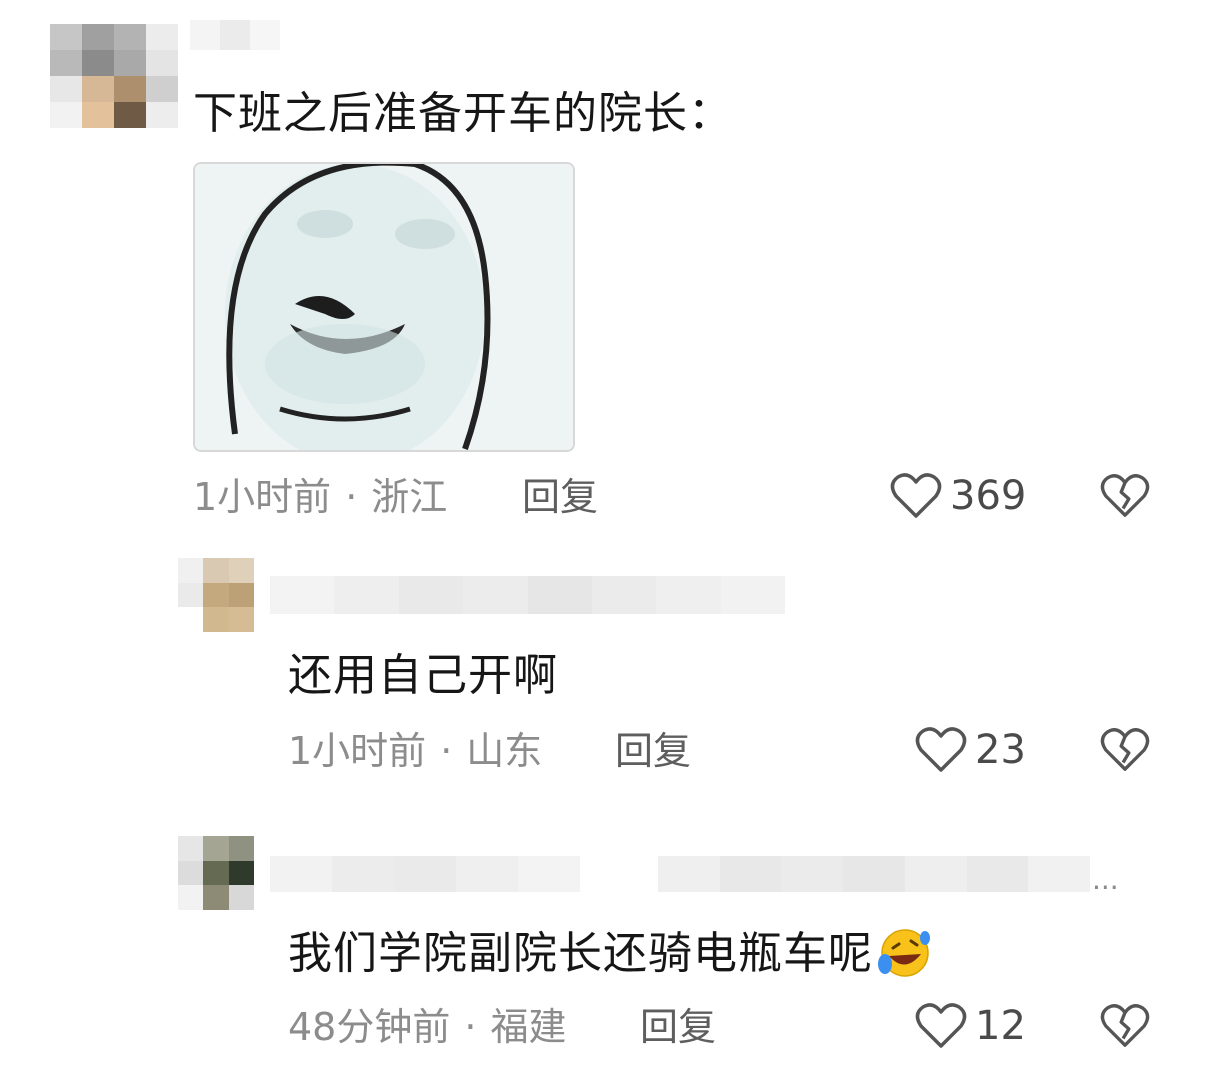  Describe the element at coordinates (970, 750) in the screenshot. I see `like-button: 23` at that location.